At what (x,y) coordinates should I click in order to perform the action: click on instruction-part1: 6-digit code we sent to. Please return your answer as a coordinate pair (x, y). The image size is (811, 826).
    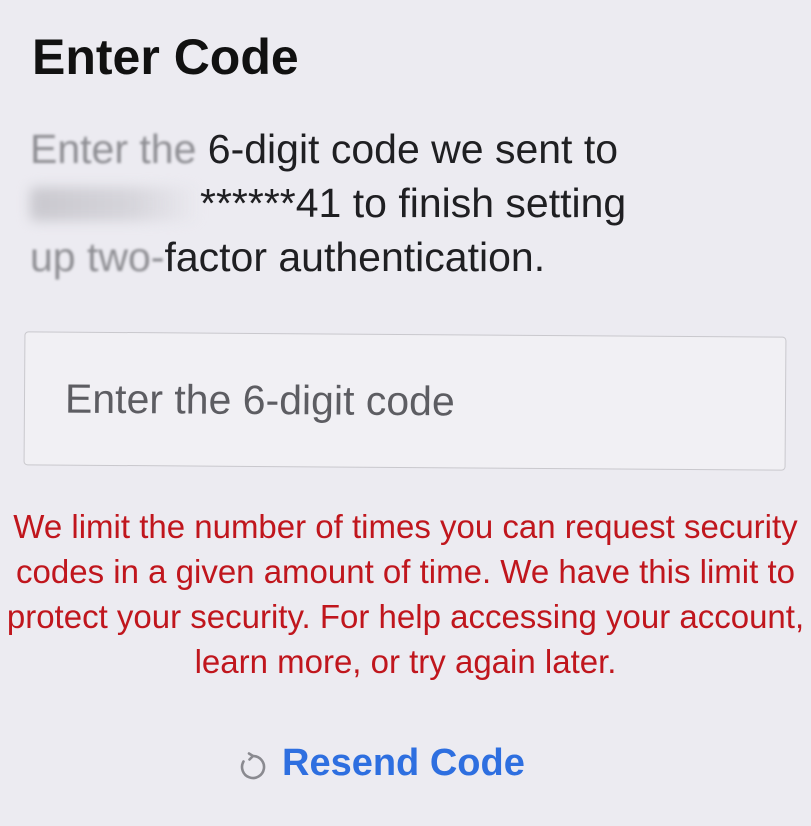
    Looking at the image, I should click on (407, 149).